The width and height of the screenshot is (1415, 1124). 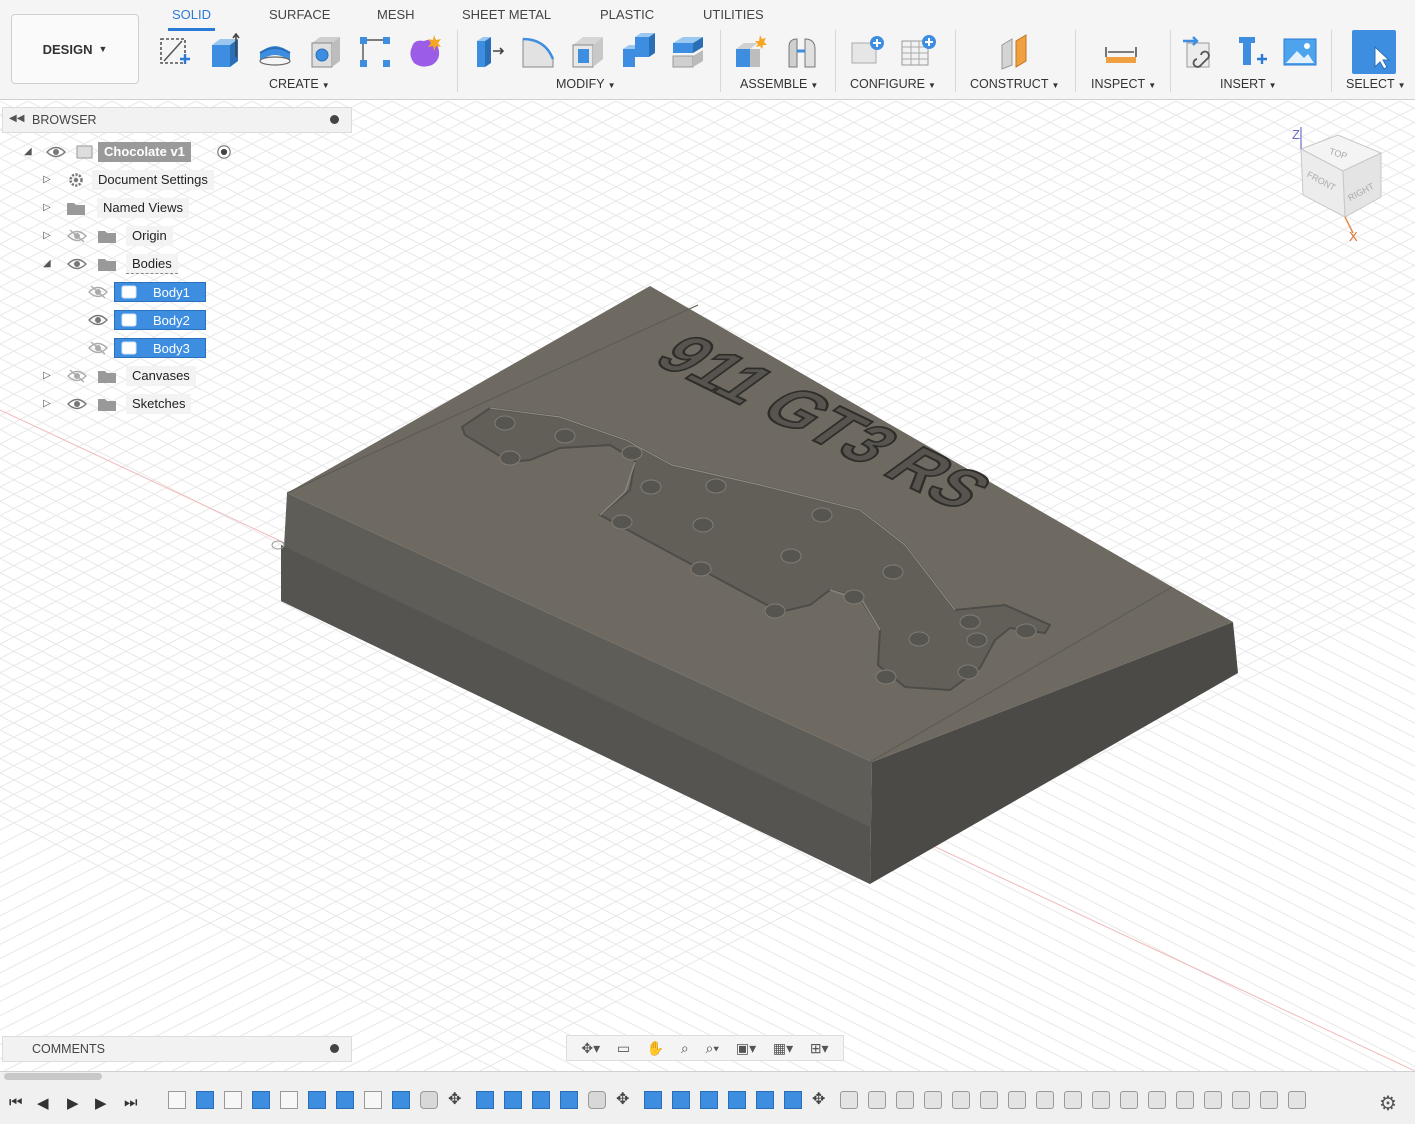 What do you see at coordinates (101, 1103) in the screenshot?
I see `step-forward-icon: ▶` at bounding box center [101, 1103].